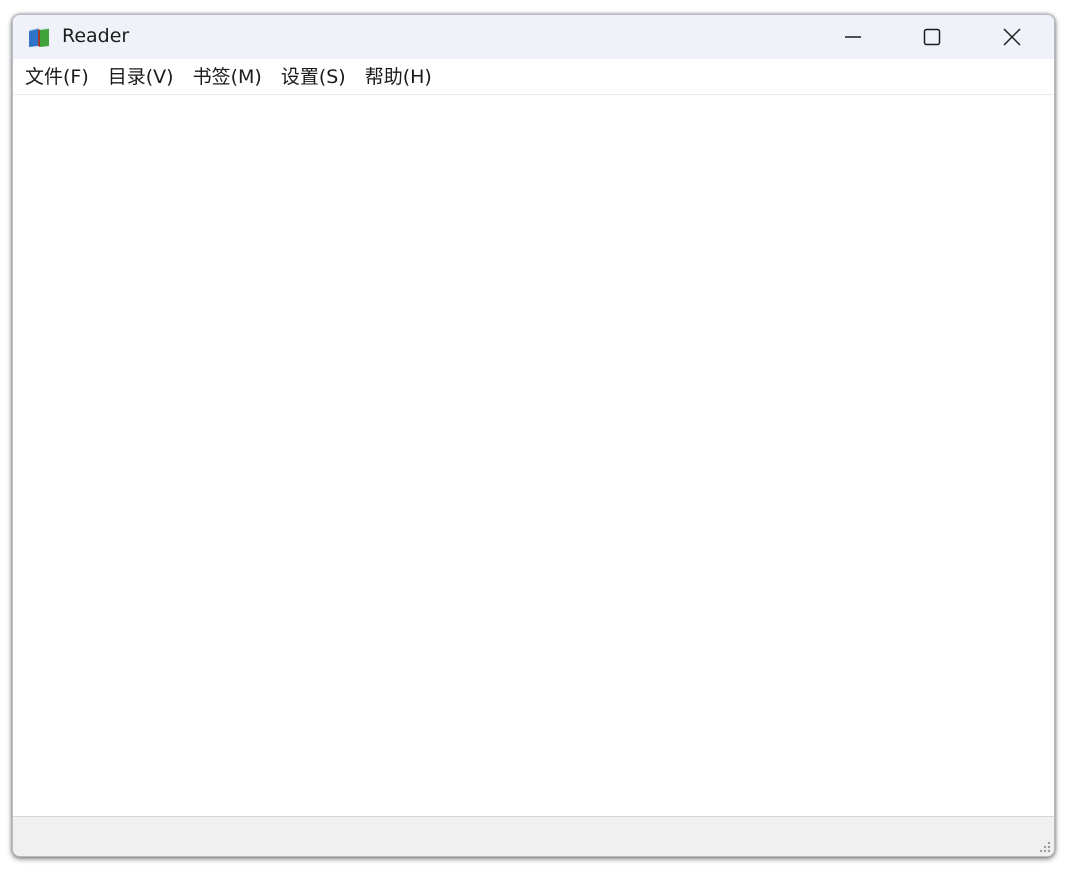  What do you see at coordinates (96, 36) in the screenshot?
I see `window-title: Reader` at bounding box center [96, 36].